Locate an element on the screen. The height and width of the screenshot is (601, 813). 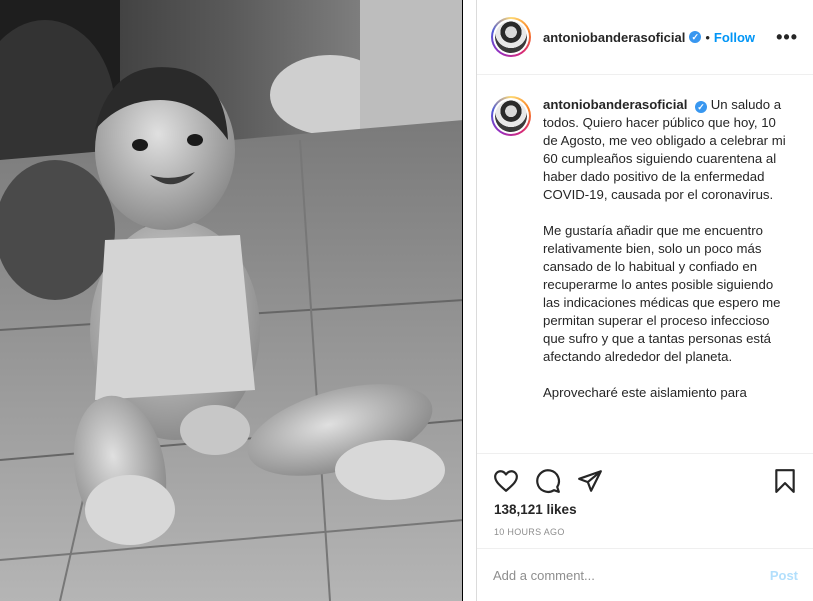
heart-icon is located at coordinates (506, 481).